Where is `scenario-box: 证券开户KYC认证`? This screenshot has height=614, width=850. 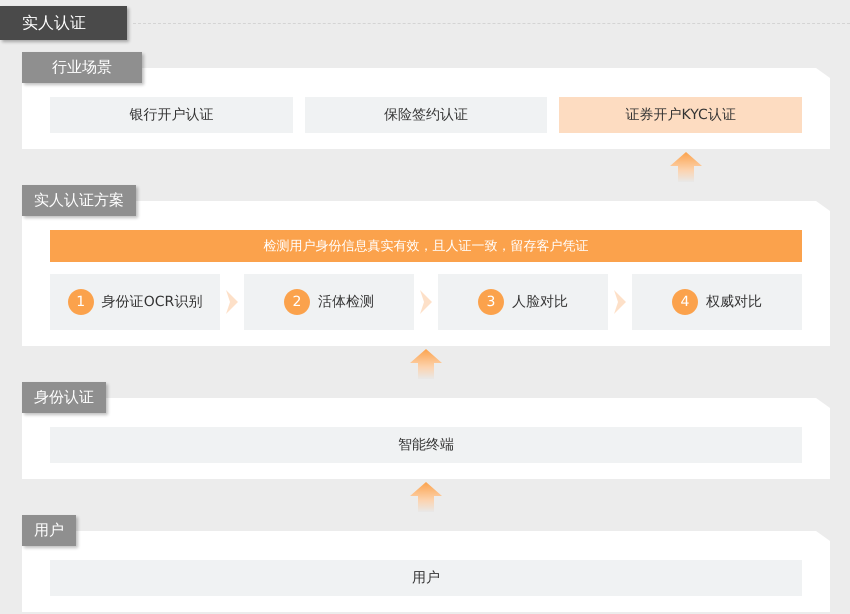 scenario-box: 证券开户KYC认证 is located at coordinates (680, 115).